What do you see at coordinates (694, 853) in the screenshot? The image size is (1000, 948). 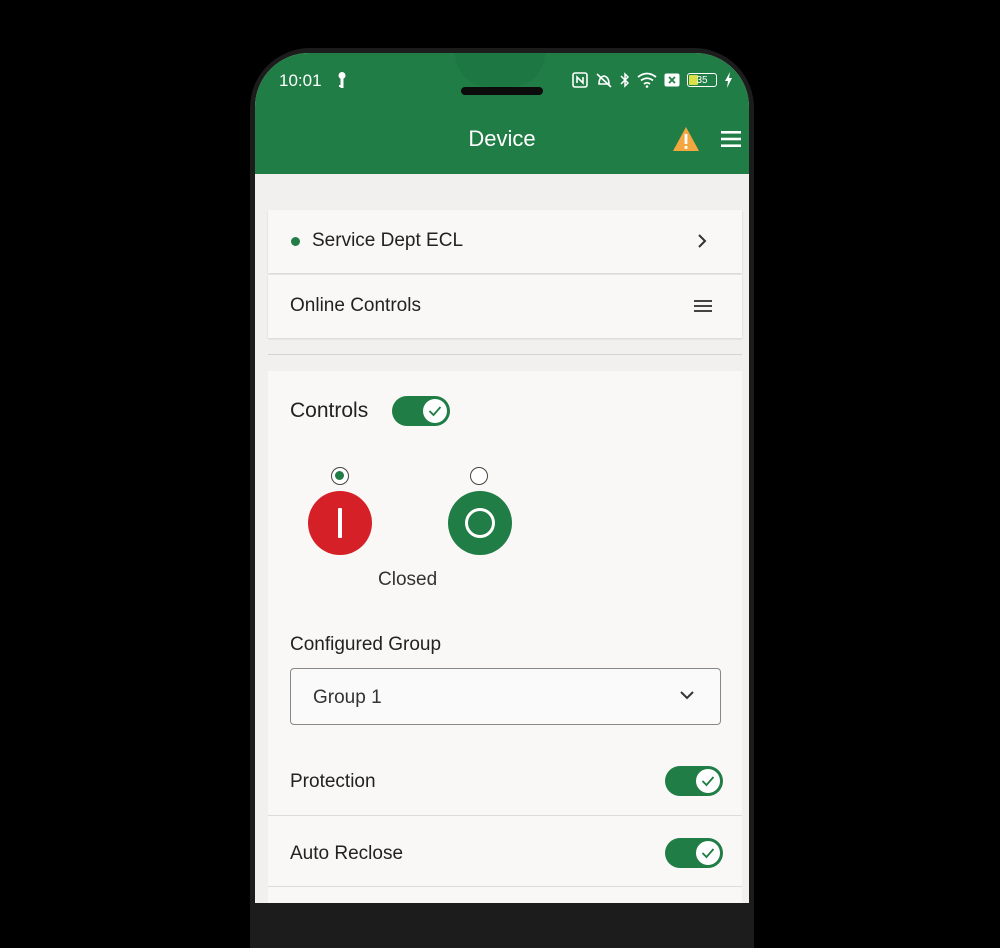 I see `auto-reclose-toggle` at bounding box center [694, 853].